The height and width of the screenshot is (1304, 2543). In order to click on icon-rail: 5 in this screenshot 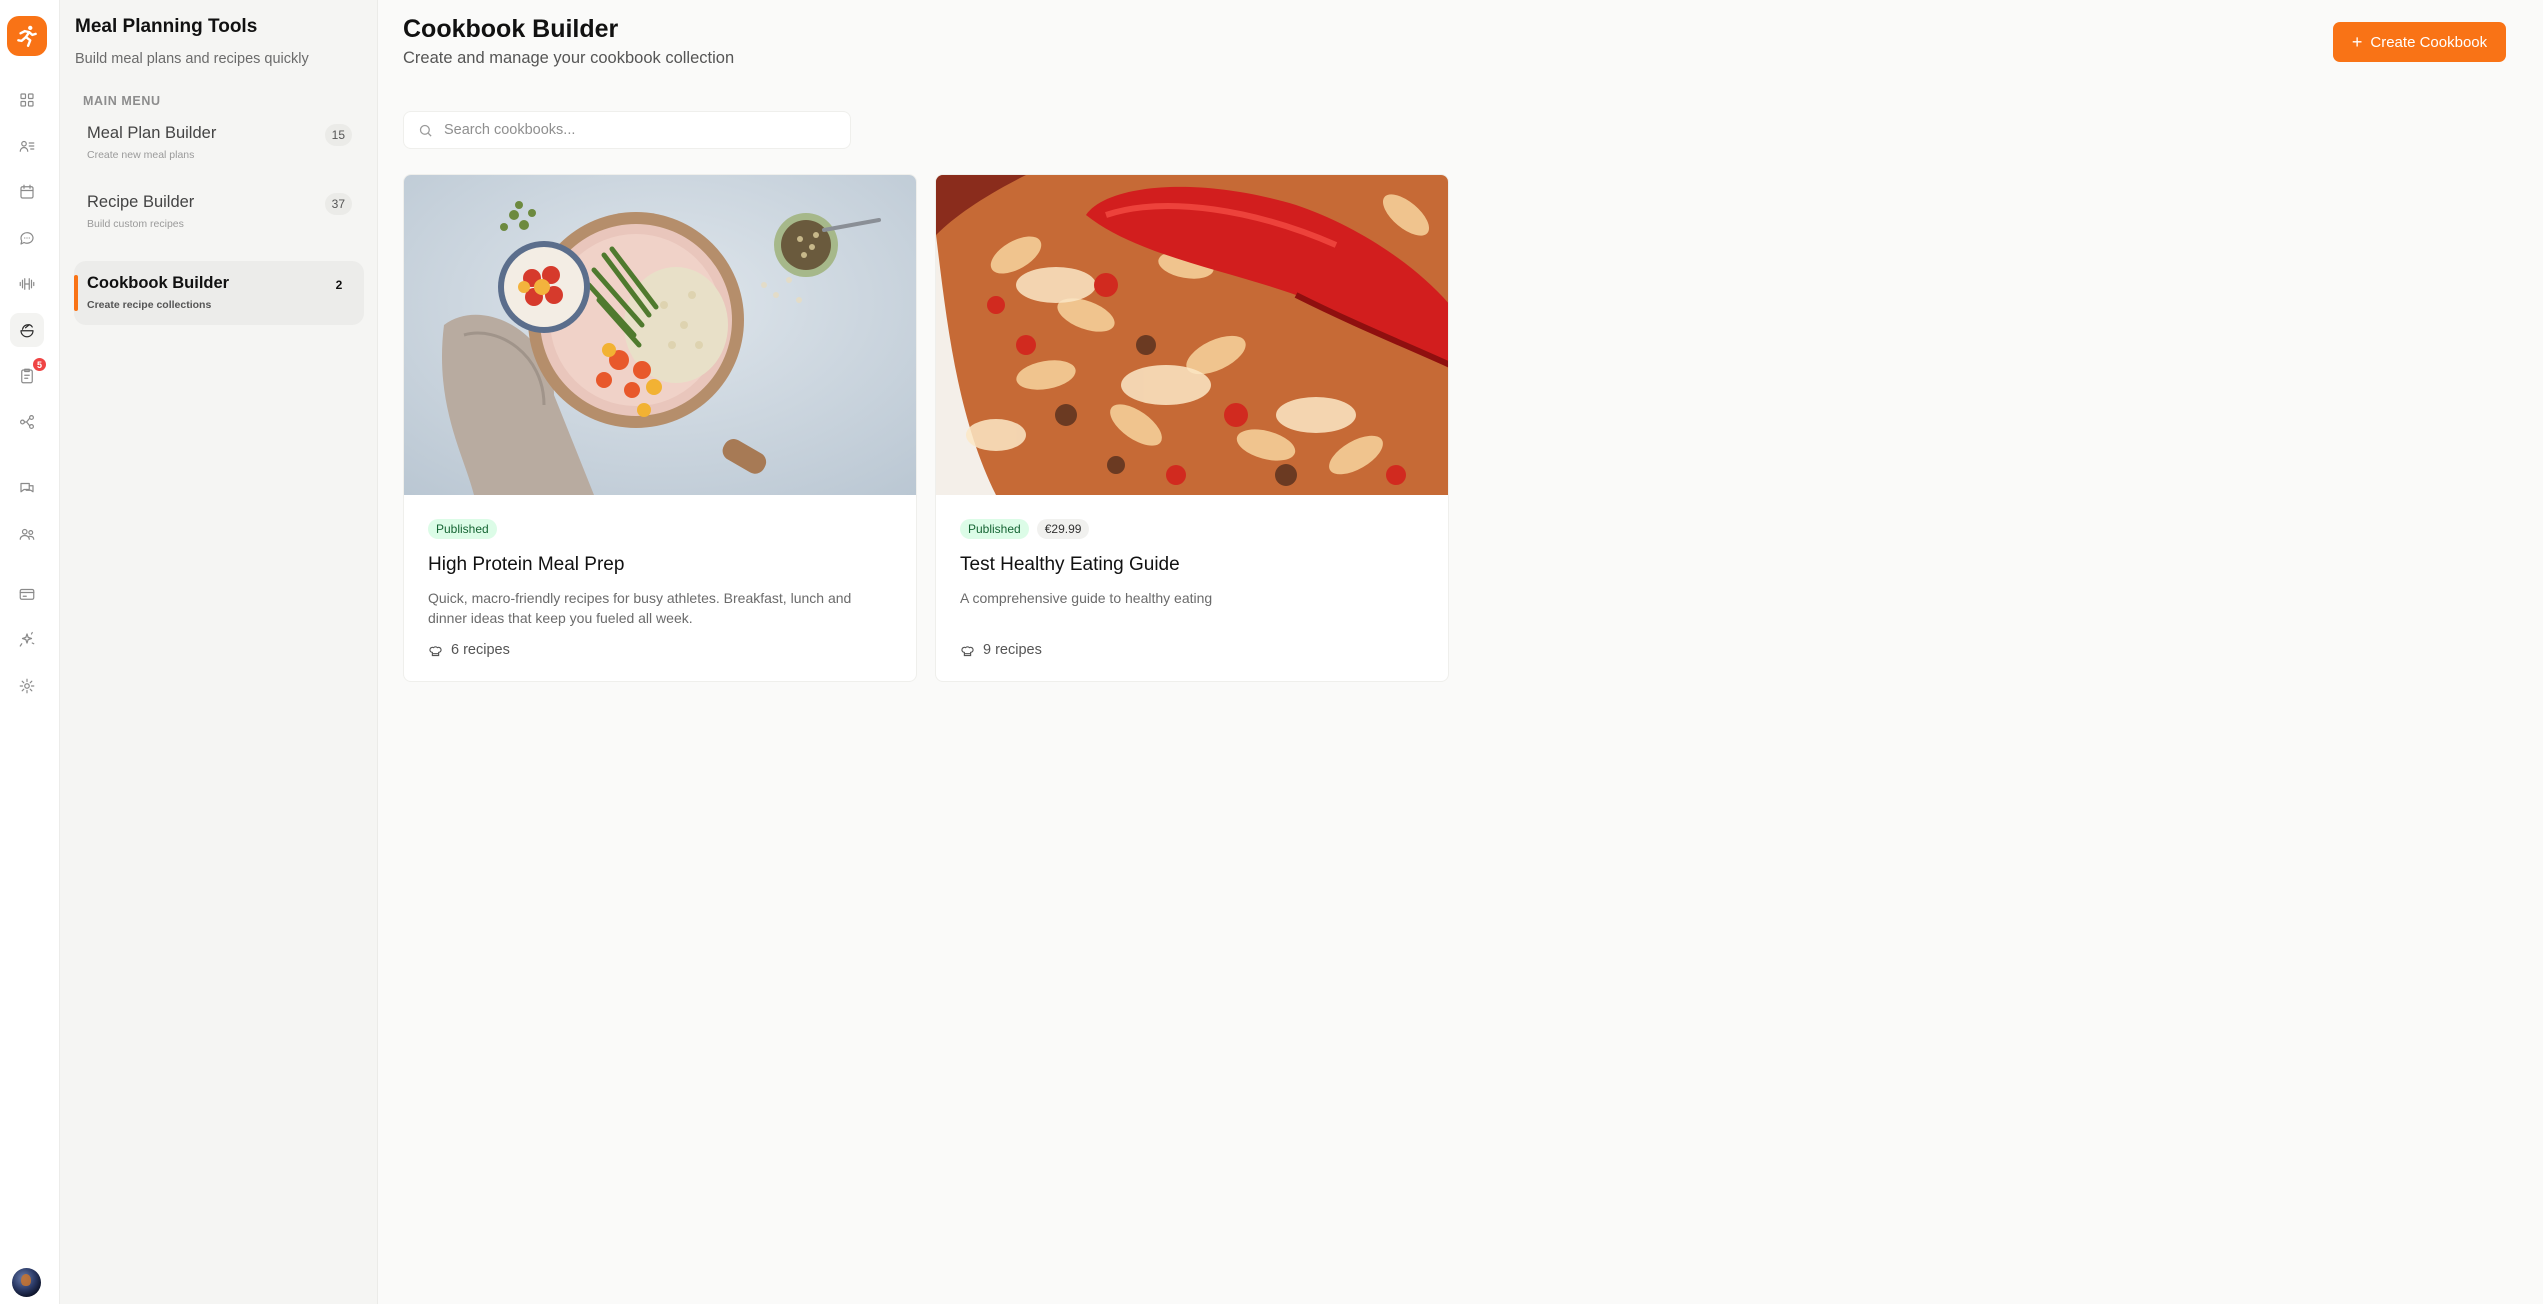, I will do `click(30, 652)`.